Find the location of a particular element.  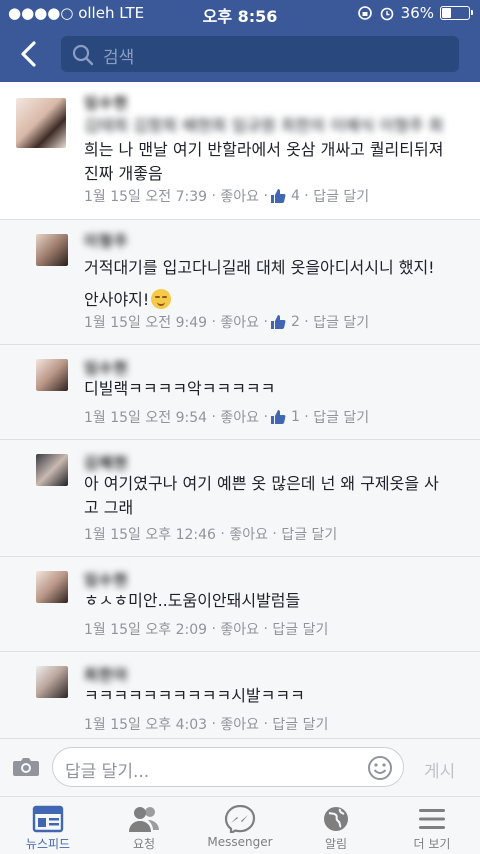

tab-notifications: 알림 is located at coordinates (336, 825).